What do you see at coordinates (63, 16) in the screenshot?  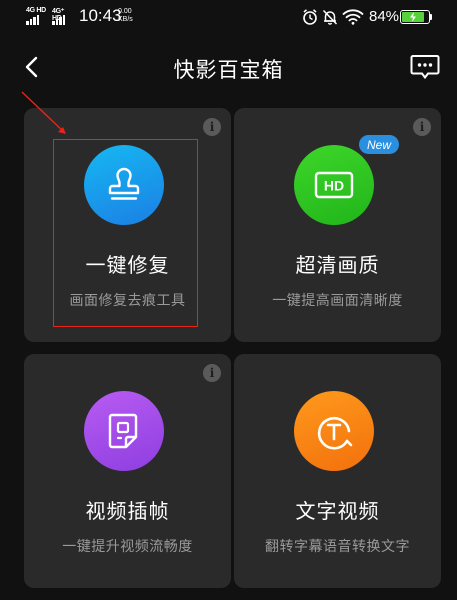 I see `sim2-signal-icon: 4G⁺ HD` at bounding box center [63, 16].